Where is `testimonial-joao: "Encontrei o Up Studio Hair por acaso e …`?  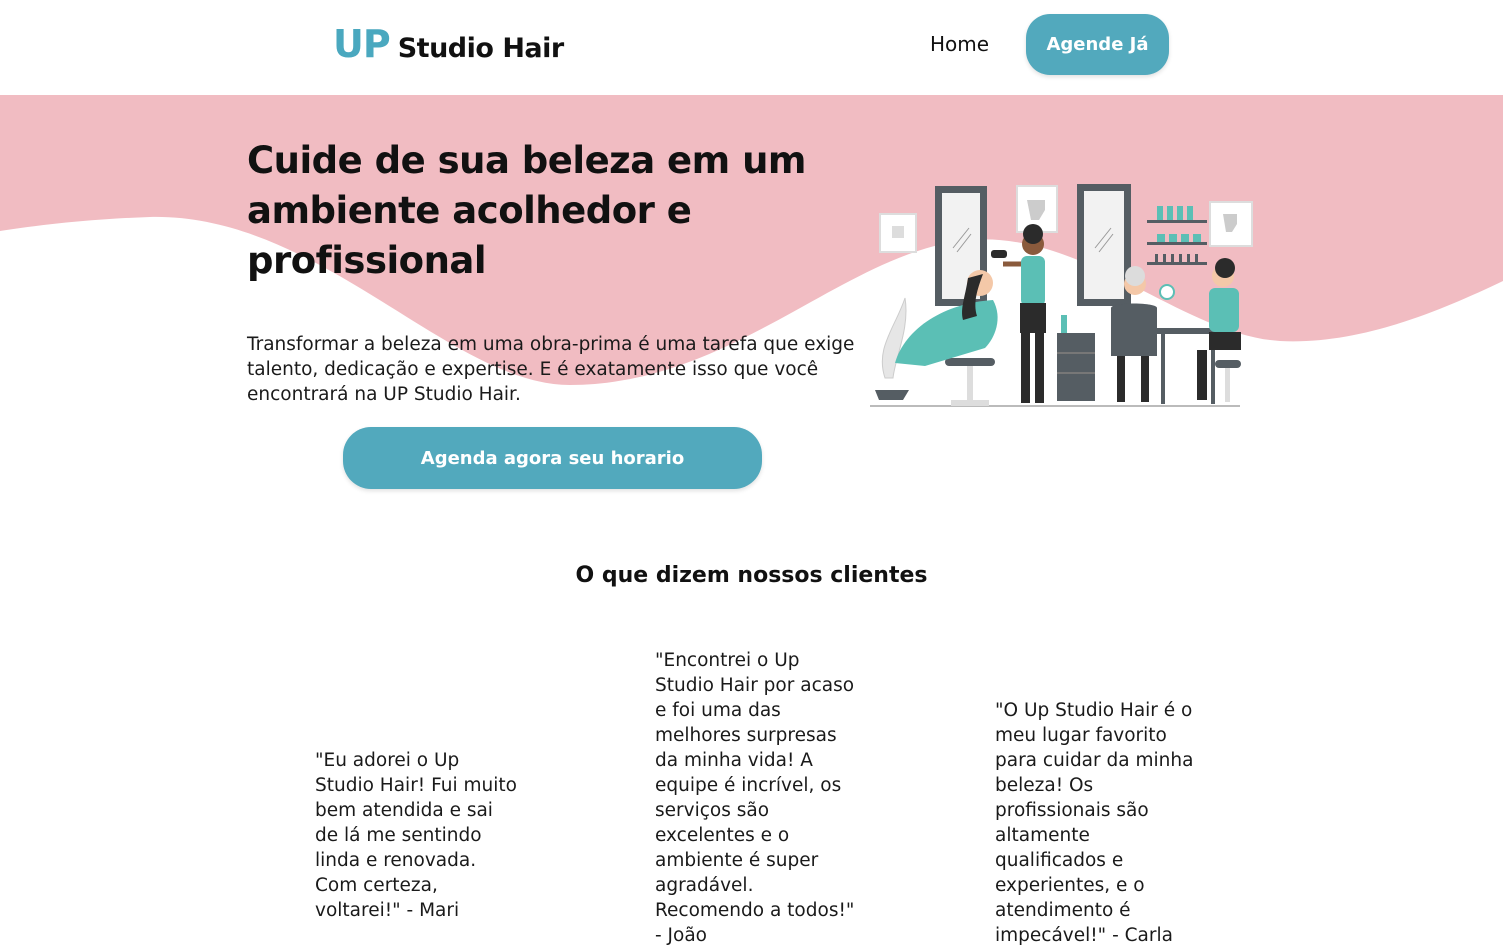 testimonial-joao: "Encontrei o Up Studio Hair por acaso e … is located at coordinates (755, 798).